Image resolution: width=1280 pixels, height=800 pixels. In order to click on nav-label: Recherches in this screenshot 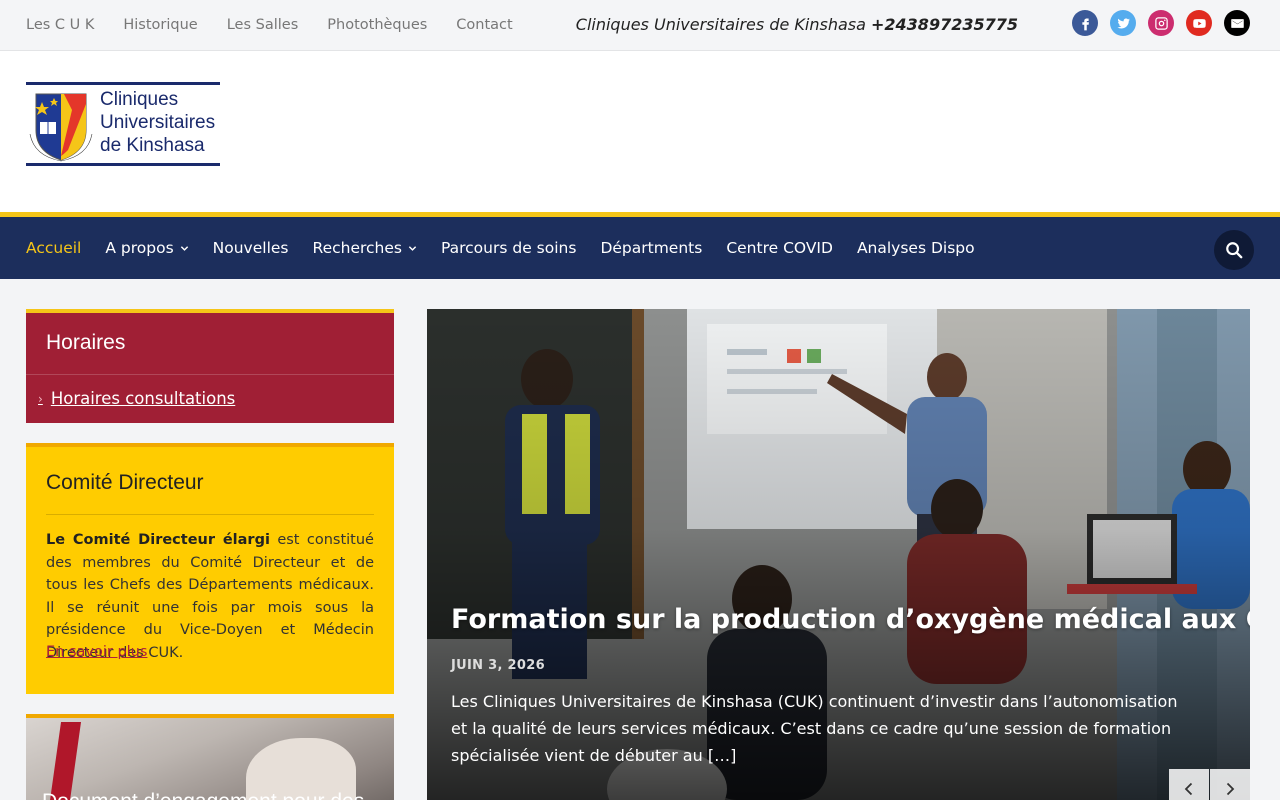, I will do `click(357, 248)`.